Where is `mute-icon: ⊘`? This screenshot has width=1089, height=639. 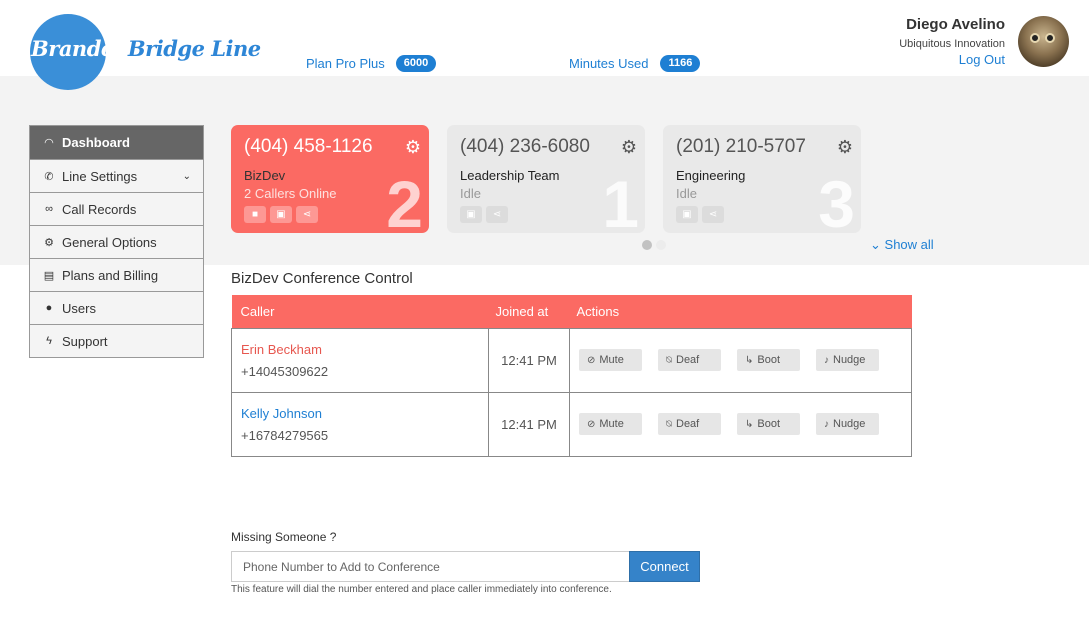 mute-icon: ⊘ is located at coordinates (591, 360).